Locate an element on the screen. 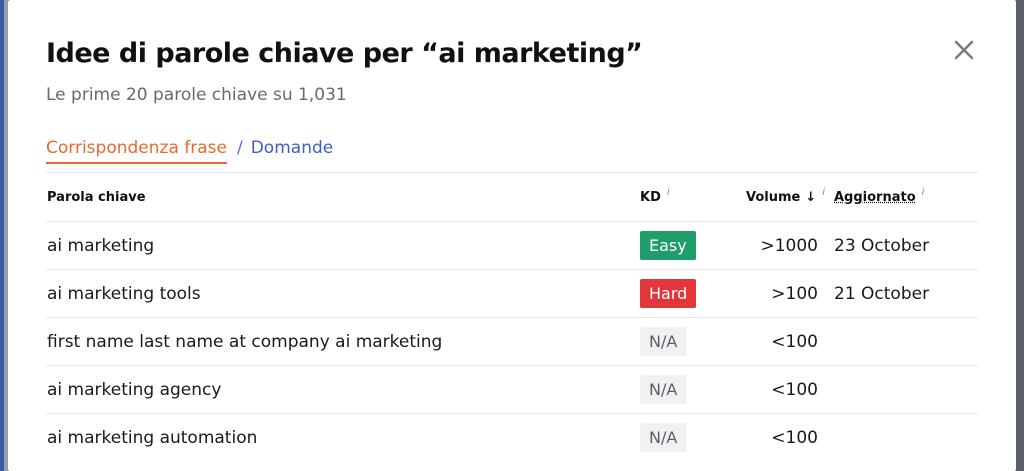 The image size is (1024, 471). updated-cell: 23 October is located at coordinates (882, 245).